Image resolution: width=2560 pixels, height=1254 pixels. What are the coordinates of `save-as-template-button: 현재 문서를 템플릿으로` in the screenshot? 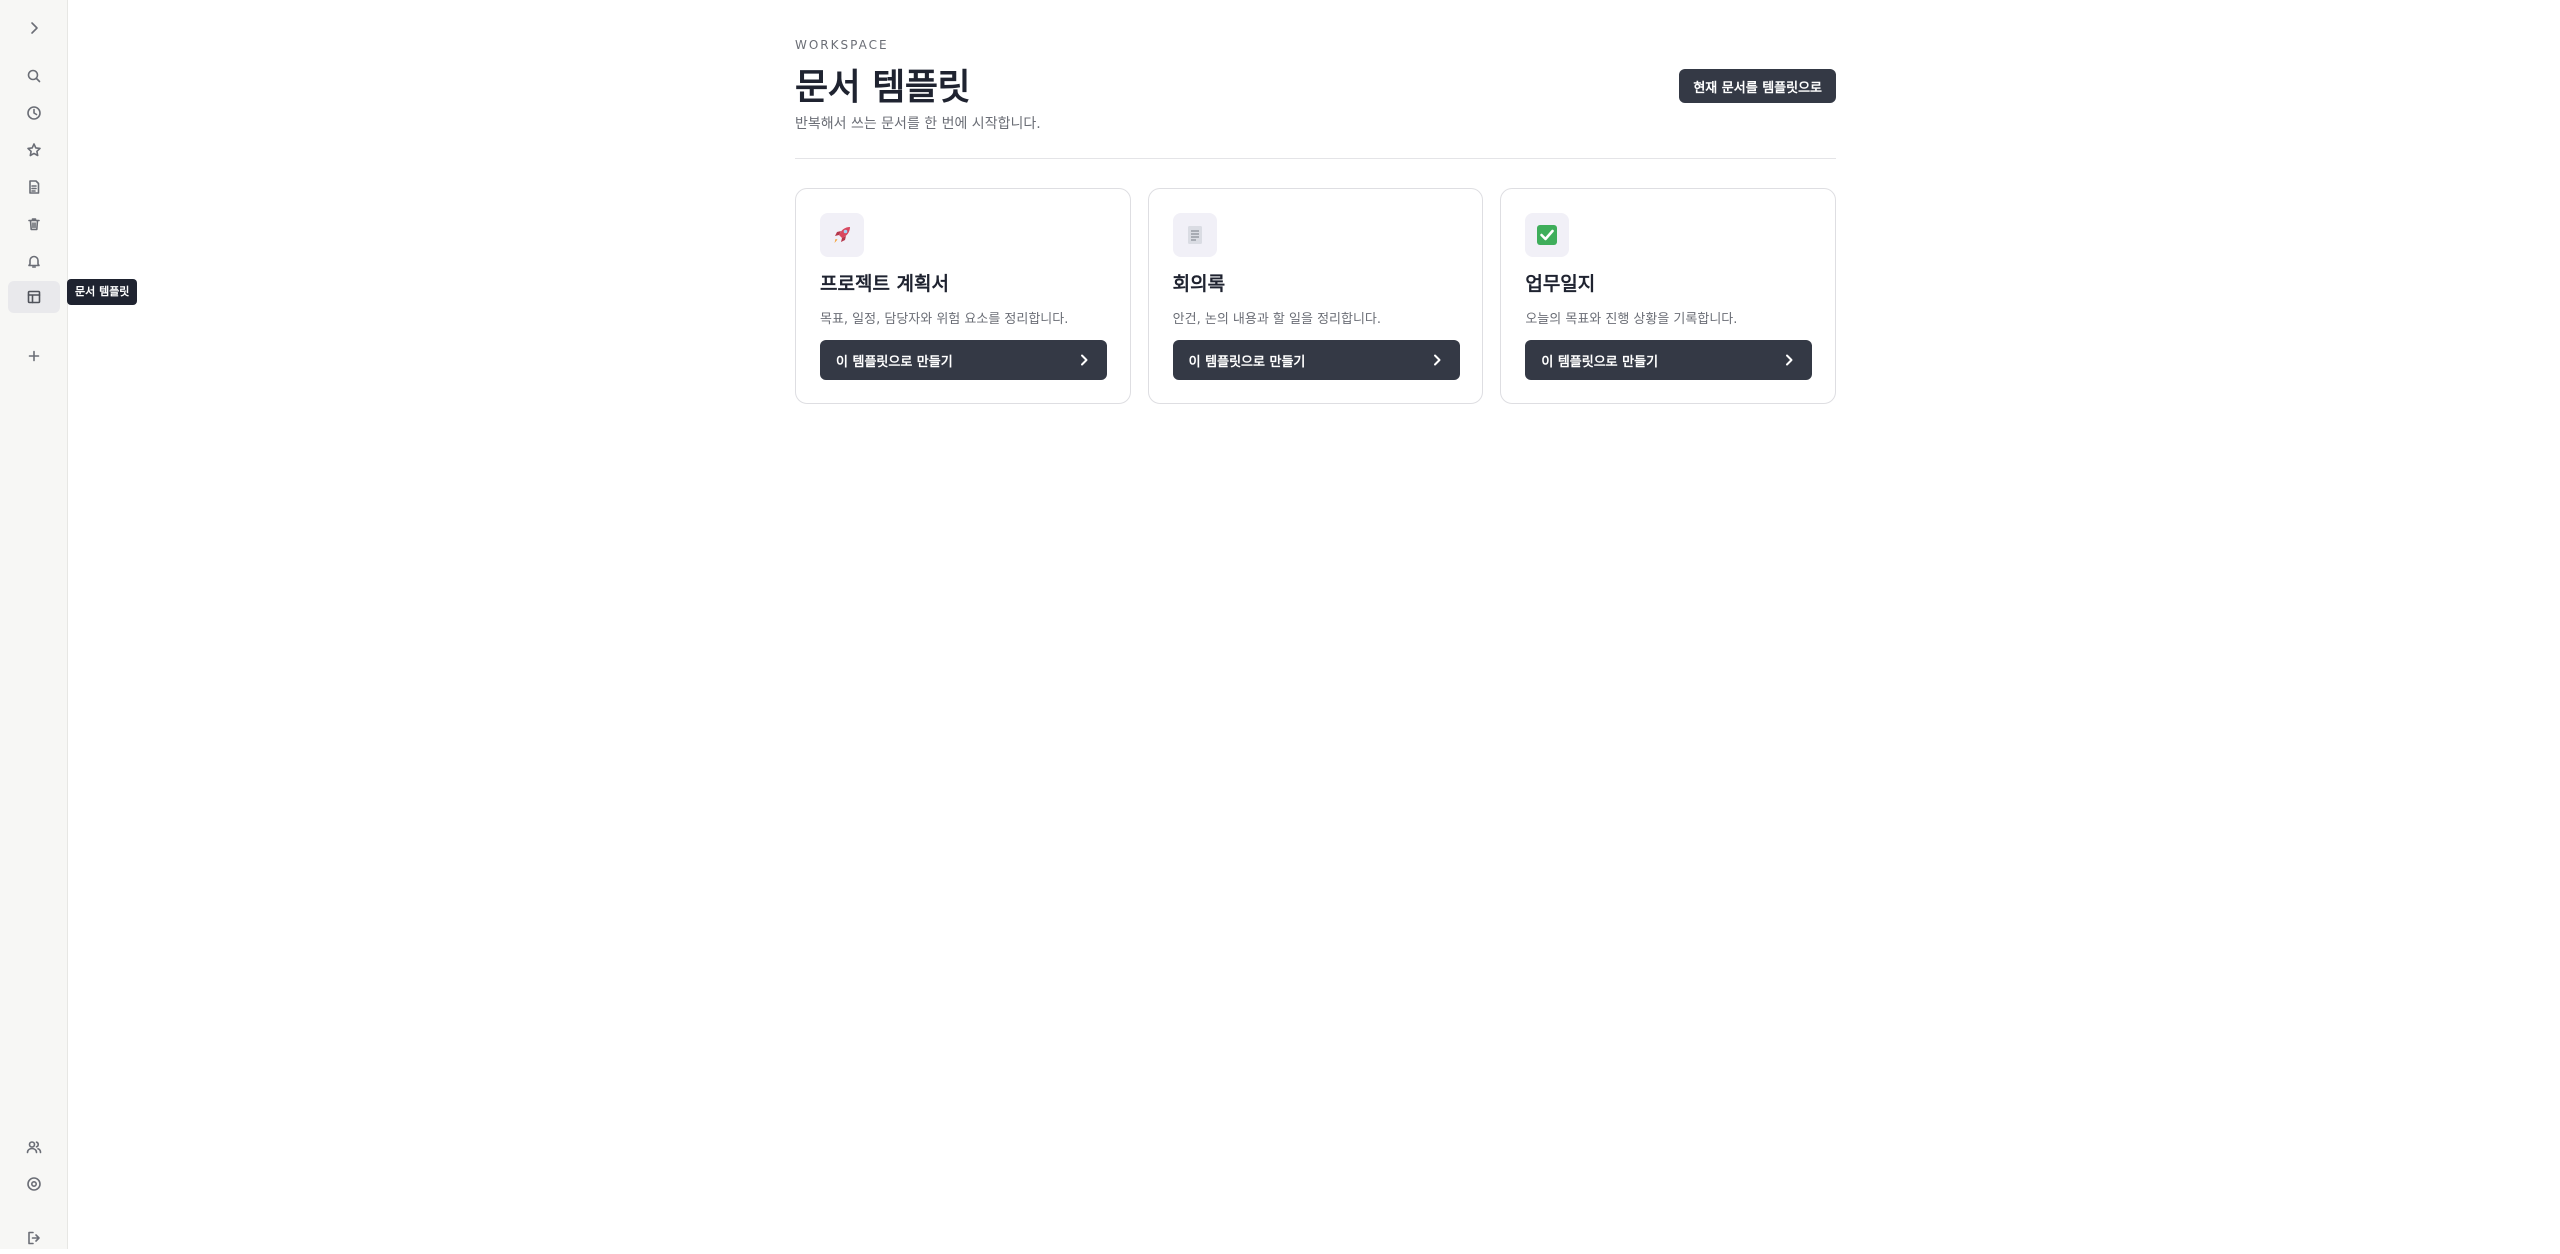 It's located at (1757, 86).